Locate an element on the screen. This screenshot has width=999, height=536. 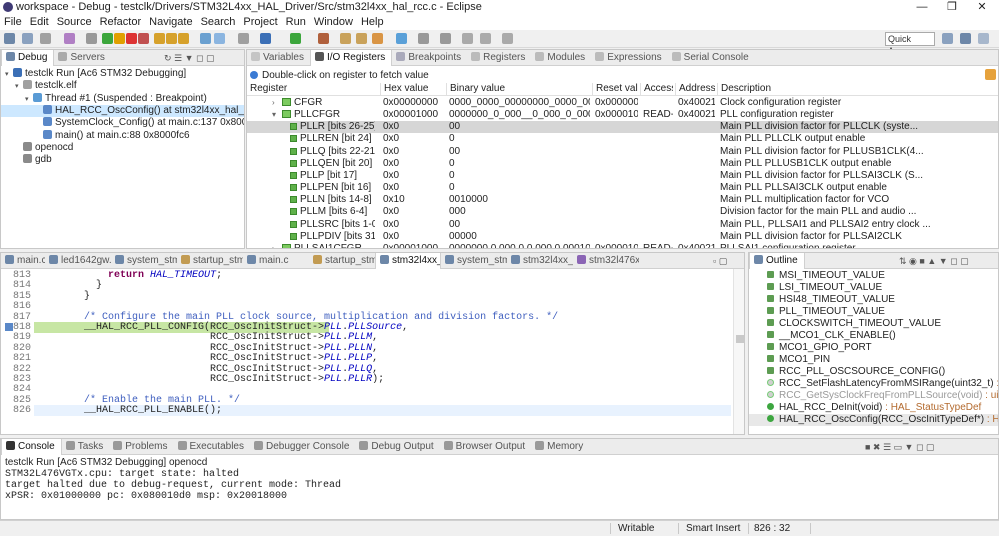
disconnect-icon is located at coordinates (143, 38).